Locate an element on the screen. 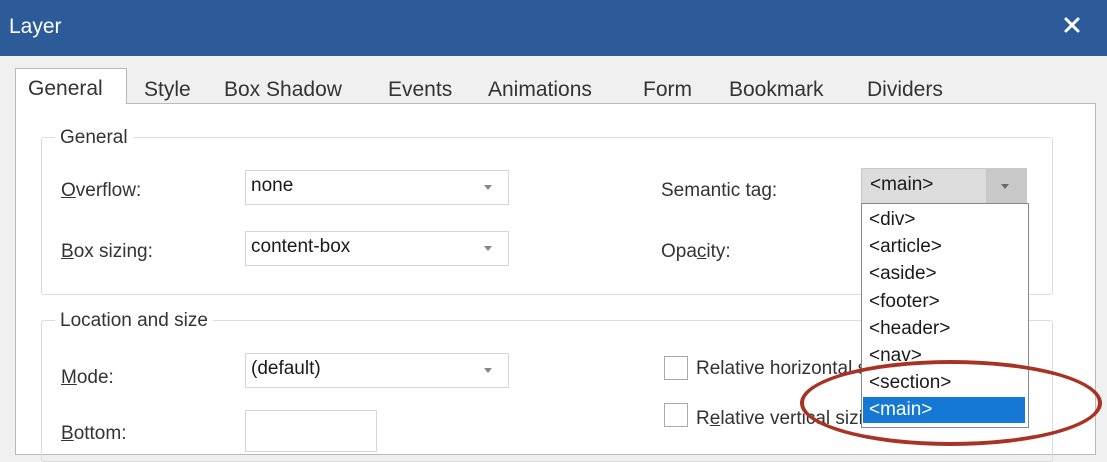 Image resolution: width=1107 pixels, height=462 pixels. general-legend: General is located at coordinates (94, 138).